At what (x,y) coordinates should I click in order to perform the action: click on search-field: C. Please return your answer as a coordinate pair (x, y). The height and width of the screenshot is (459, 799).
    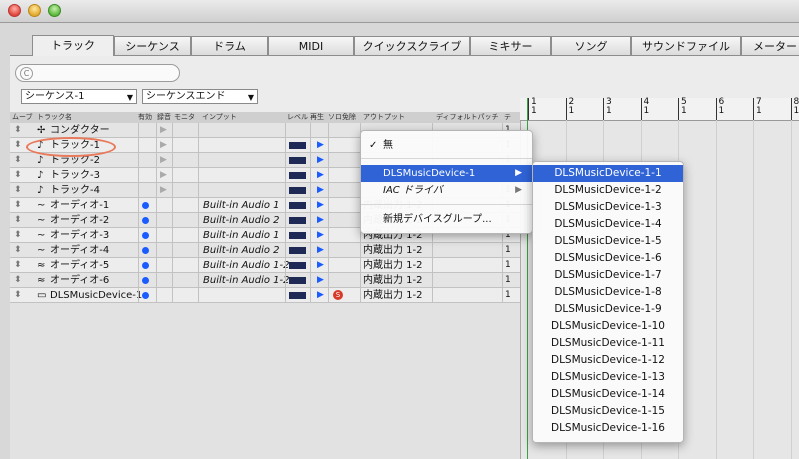
    Looking at the image, I should click on (97, 73).